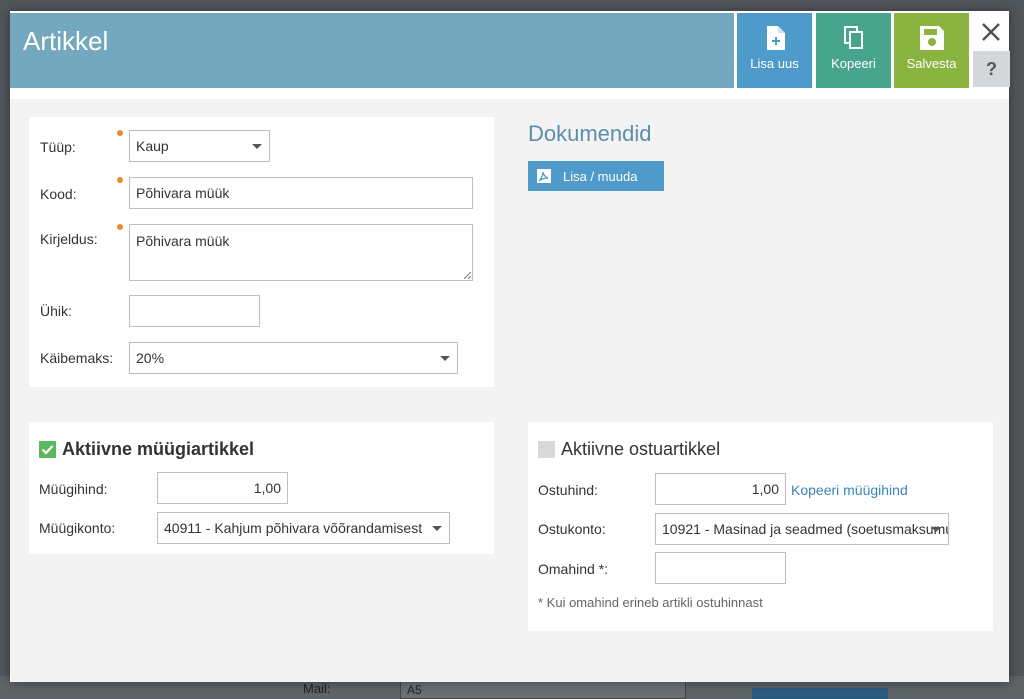 The width and height of the screenshot is (1024, 699). What do you see at coordinates (222, 488) in the screenshot?
I see `sales-price-input` at bounding box center [222, 488].